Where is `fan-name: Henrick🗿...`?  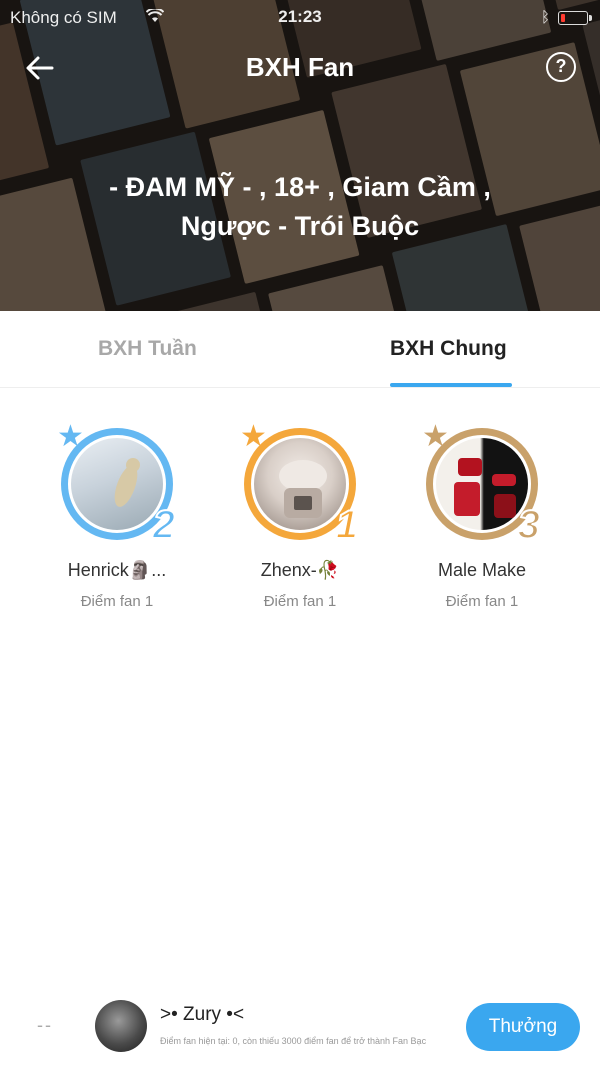 fan-name: Henrick🗿... is located at coordinates (117, 570).